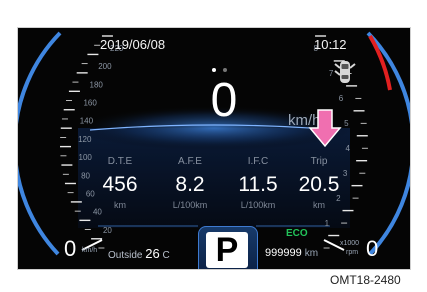 The image size is (427, 292). What do you see at coordinates (283, 253) in the screenshot?
I see `odometer-value: 999999` at bounding box center [283, 253].